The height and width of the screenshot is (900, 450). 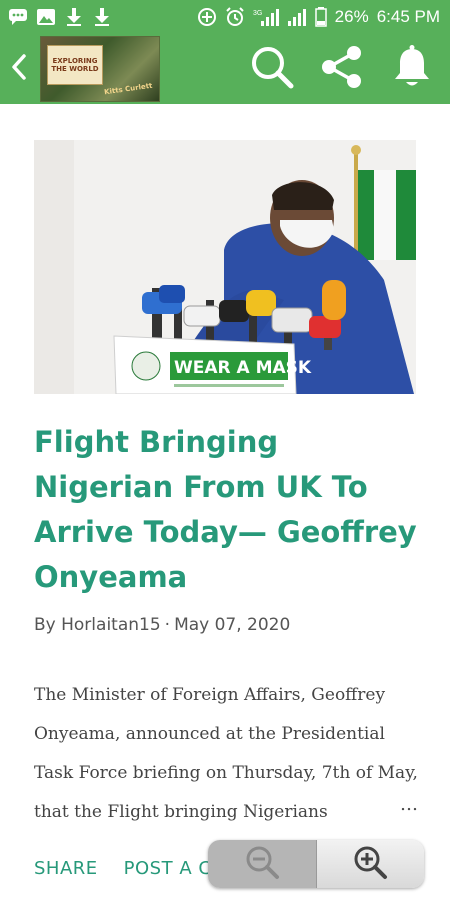 I want to click on notifications-button, so click(x=412, y=69).